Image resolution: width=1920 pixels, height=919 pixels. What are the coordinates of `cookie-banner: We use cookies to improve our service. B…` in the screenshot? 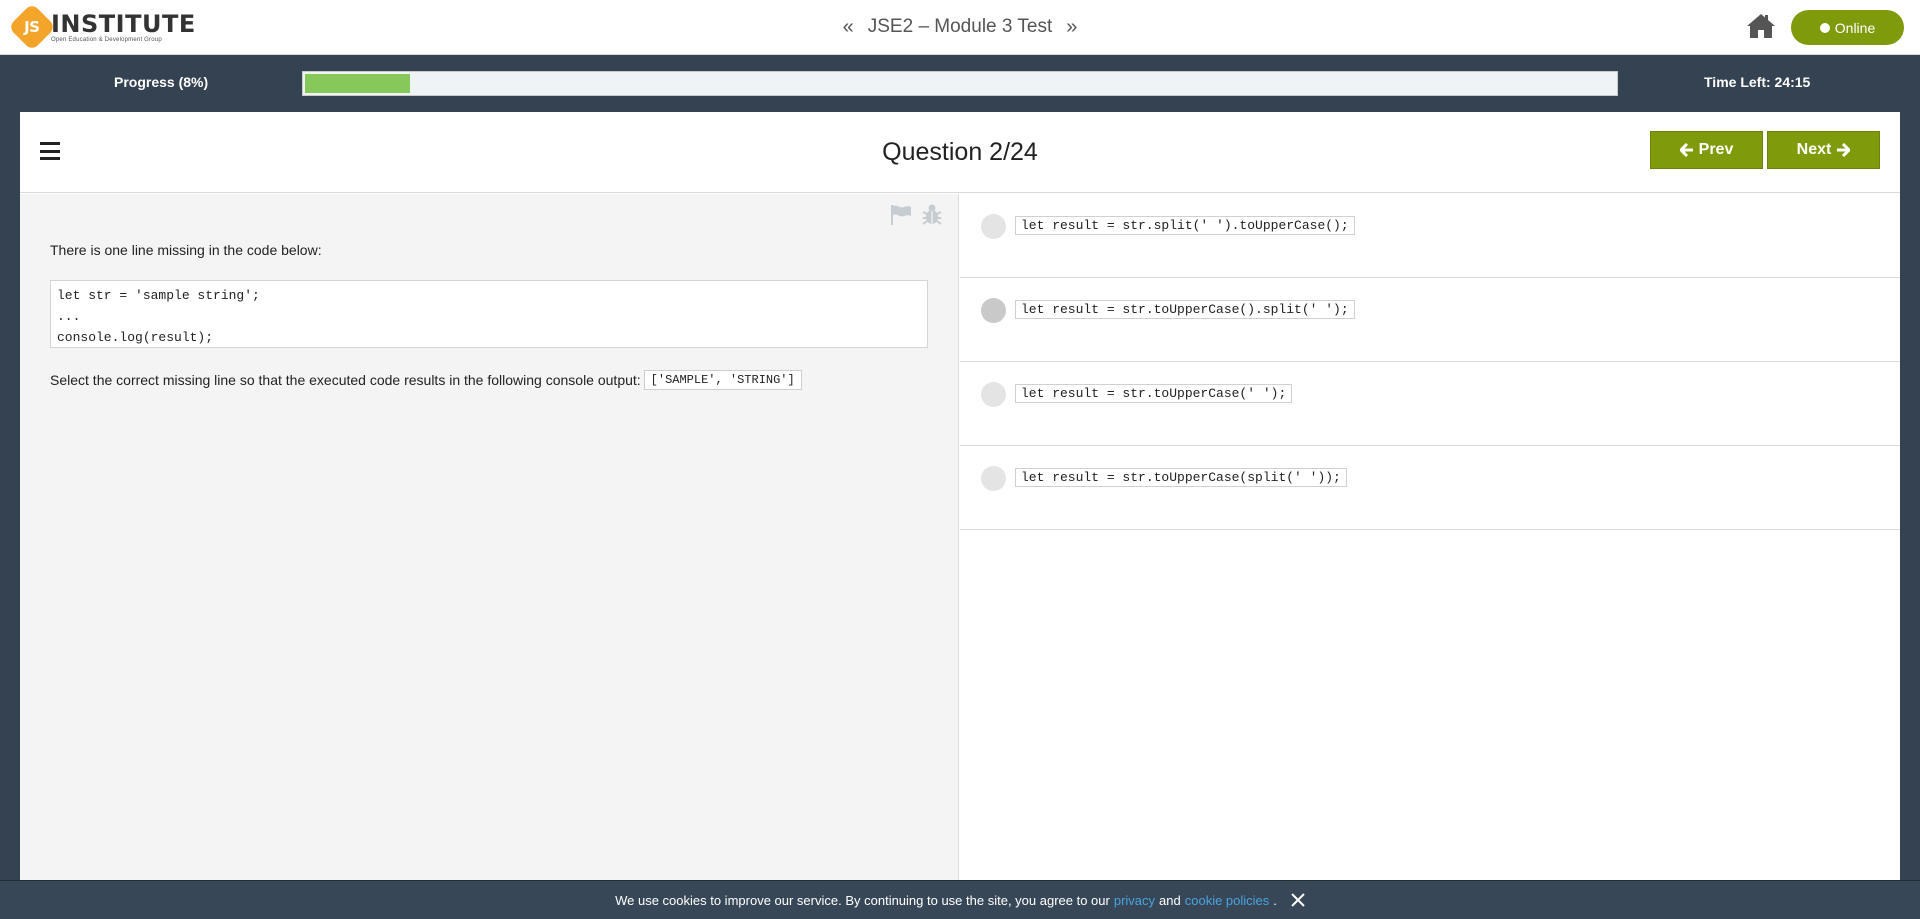 It's located at (960, 899).